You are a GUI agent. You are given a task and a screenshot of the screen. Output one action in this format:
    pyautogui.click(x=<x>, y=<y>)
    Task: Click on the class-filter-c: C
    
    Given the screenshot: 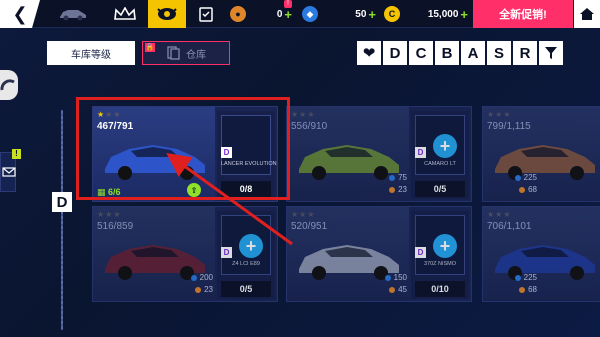 What is the action you would take?
    pyautogui.click(x=421, y=53)
    